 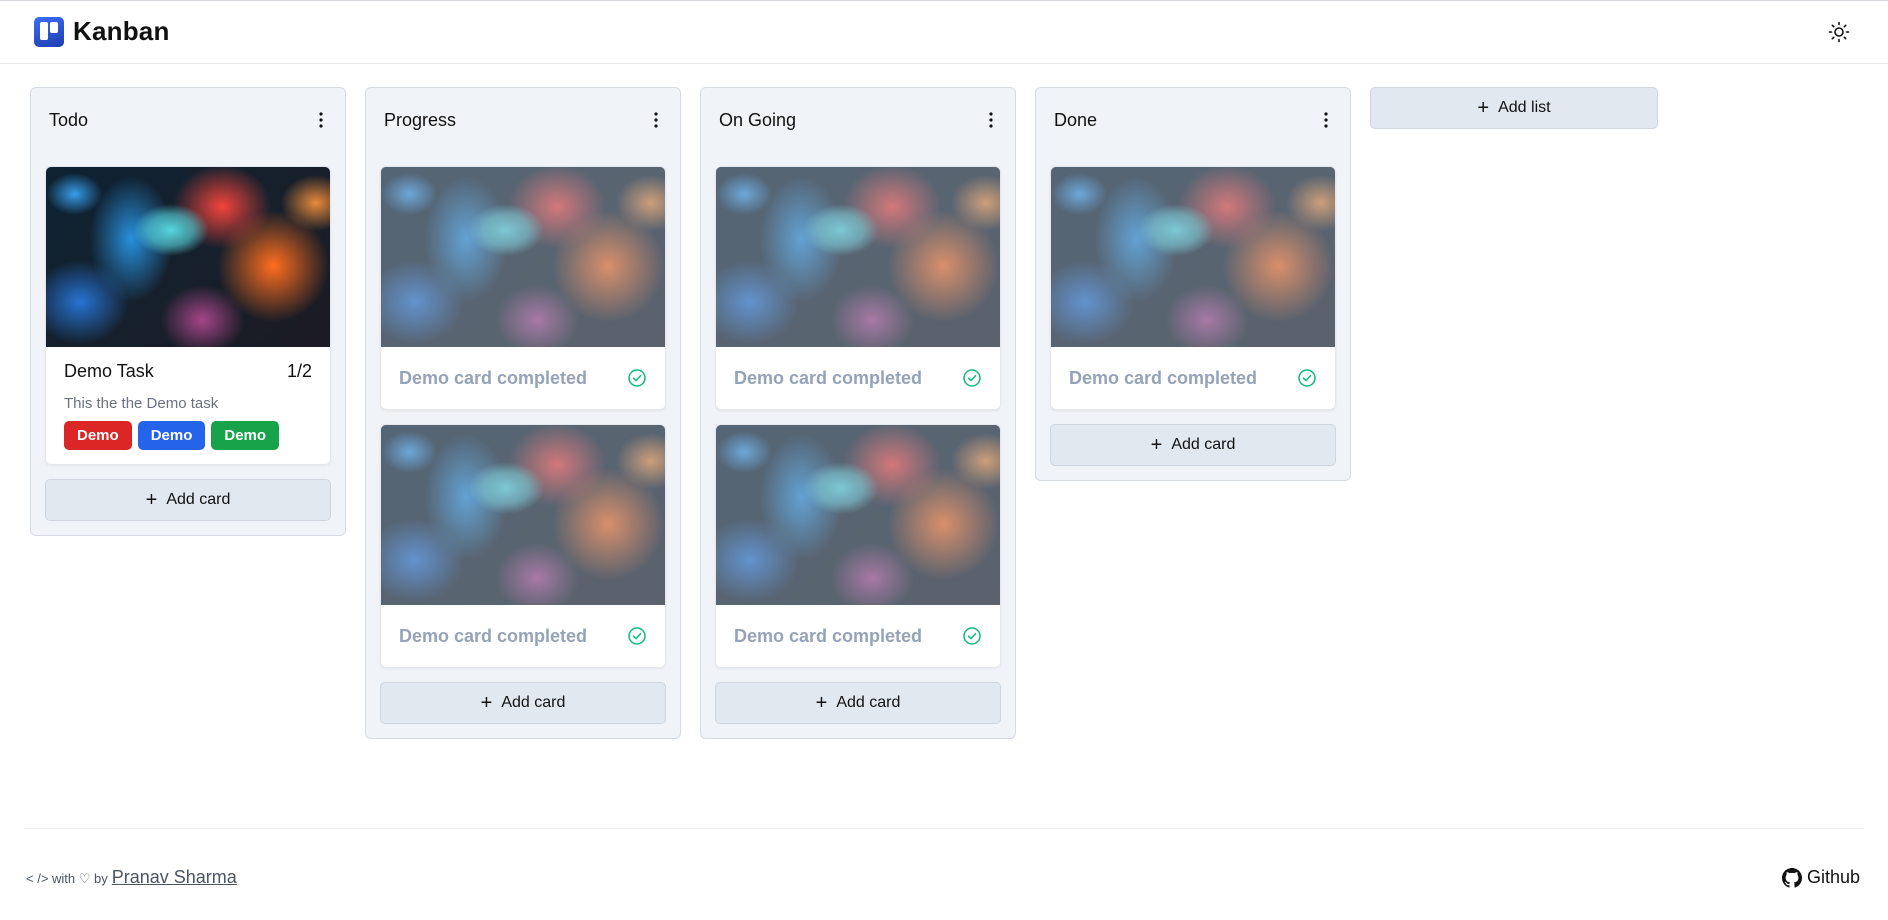 I want to click on card-title: Demo Task, so click(x=109, y=371).